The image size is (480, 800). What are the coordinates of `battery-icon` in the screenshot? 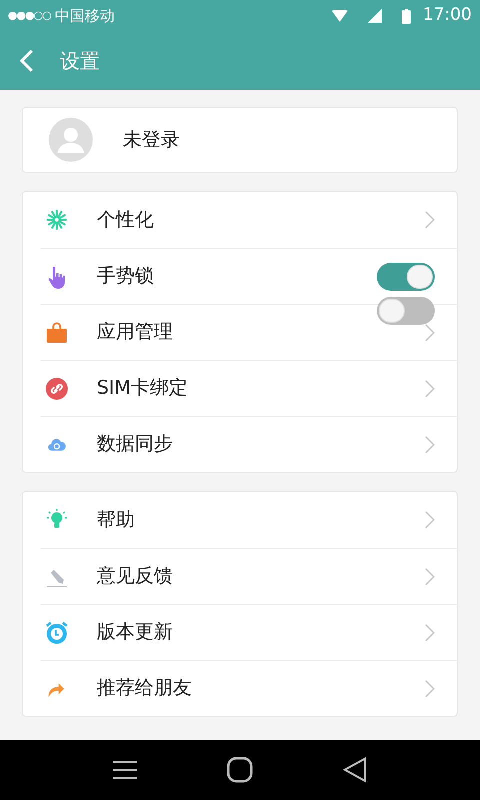 It's located at (406, 16).